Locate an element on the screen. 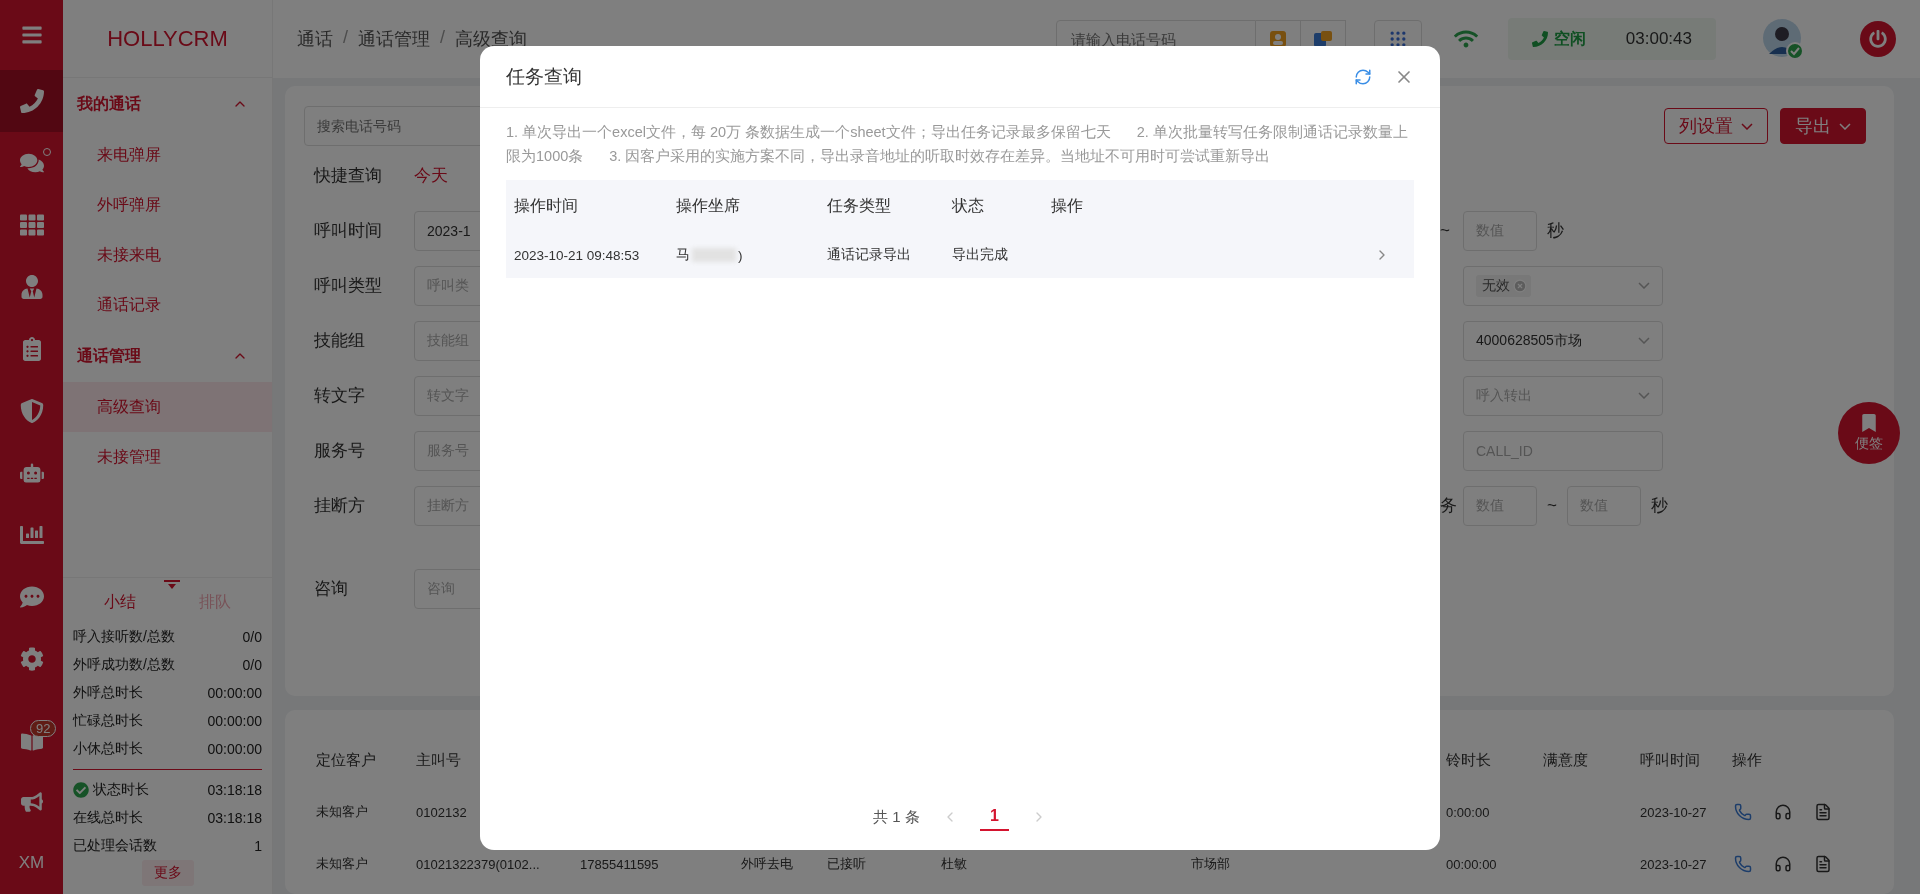 The image size is (1920, 894). table-cell-text: 通话记录导出 is located at coordinates (869, 255).